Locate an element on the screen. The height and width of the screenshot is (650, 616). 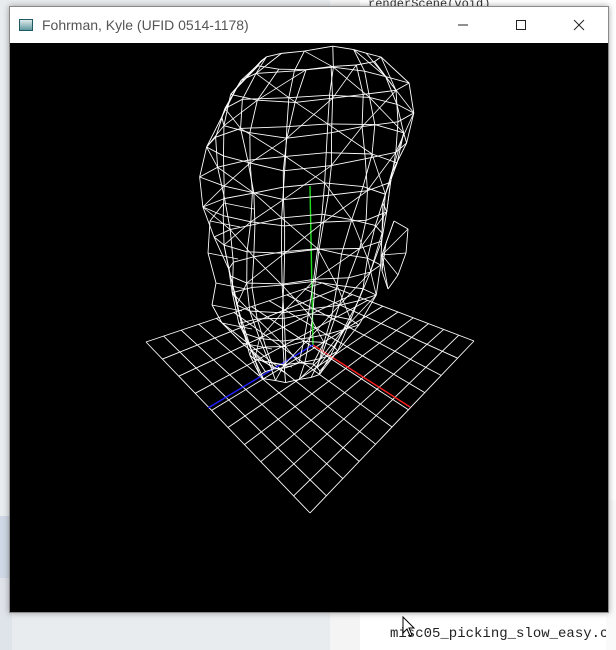
console-output-line: misc05_picking_slow_easy.c is located at coordinates (499, 634).